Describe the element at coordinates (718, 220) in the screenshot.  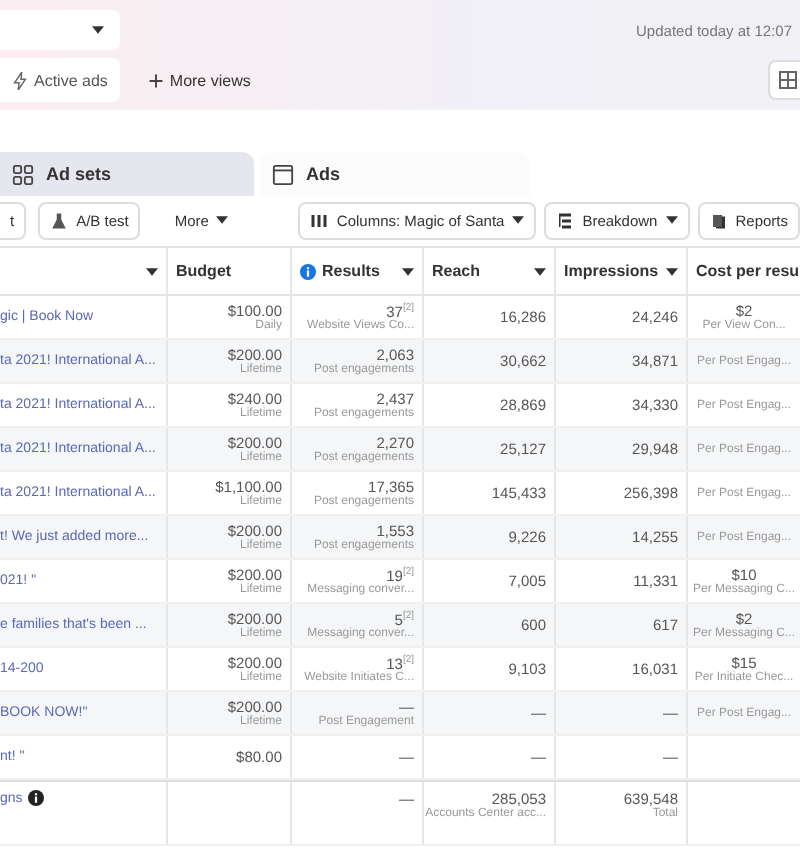
I see `reports-icon` at that location.